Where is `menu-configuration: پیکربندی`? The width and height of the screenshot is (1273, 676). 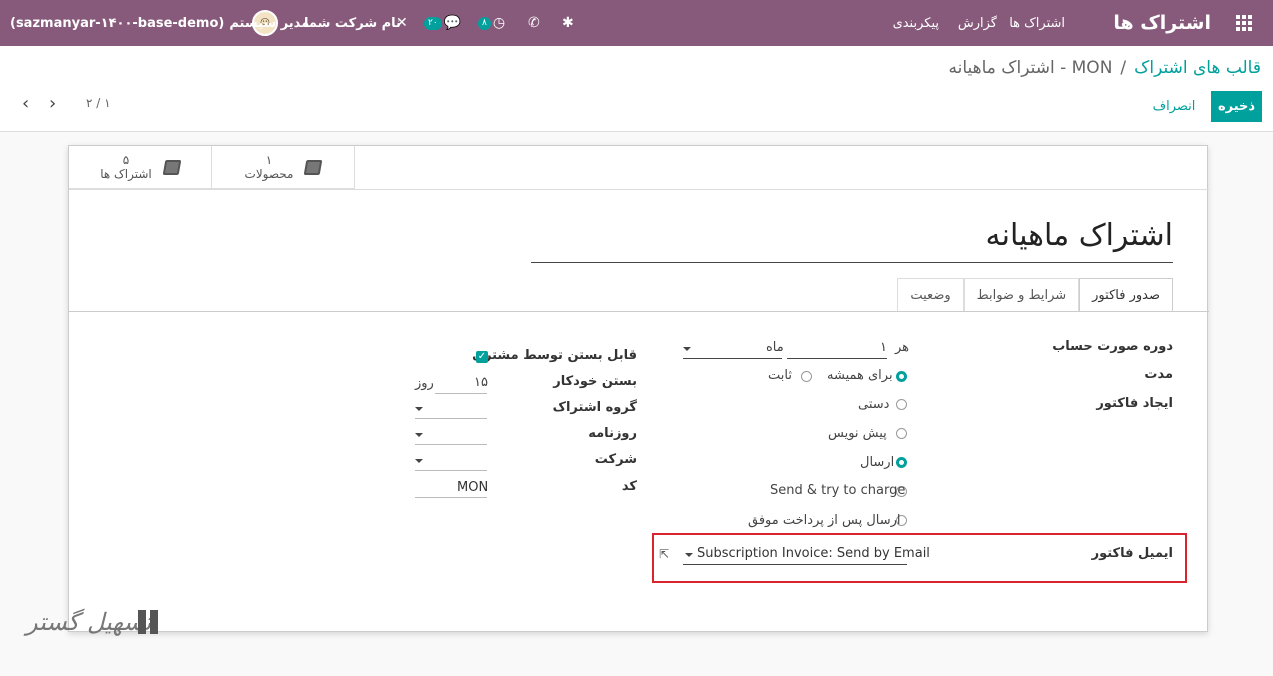 menu-configuration: پیکربندی is located at coordinates (916, 23).